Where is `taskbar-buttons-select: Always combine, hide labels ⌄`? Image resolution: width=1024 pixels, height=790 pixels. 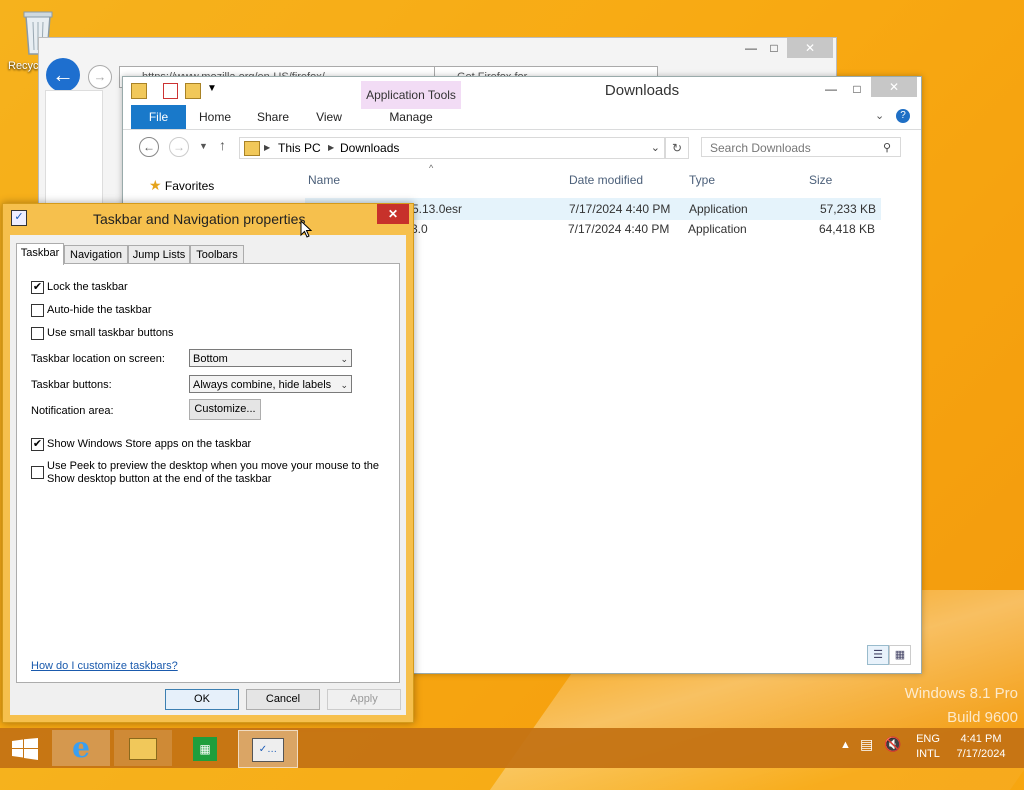
taskbar-buttons-select: Always combine, hide labels ⌄ is located at coordinates (270, 384).